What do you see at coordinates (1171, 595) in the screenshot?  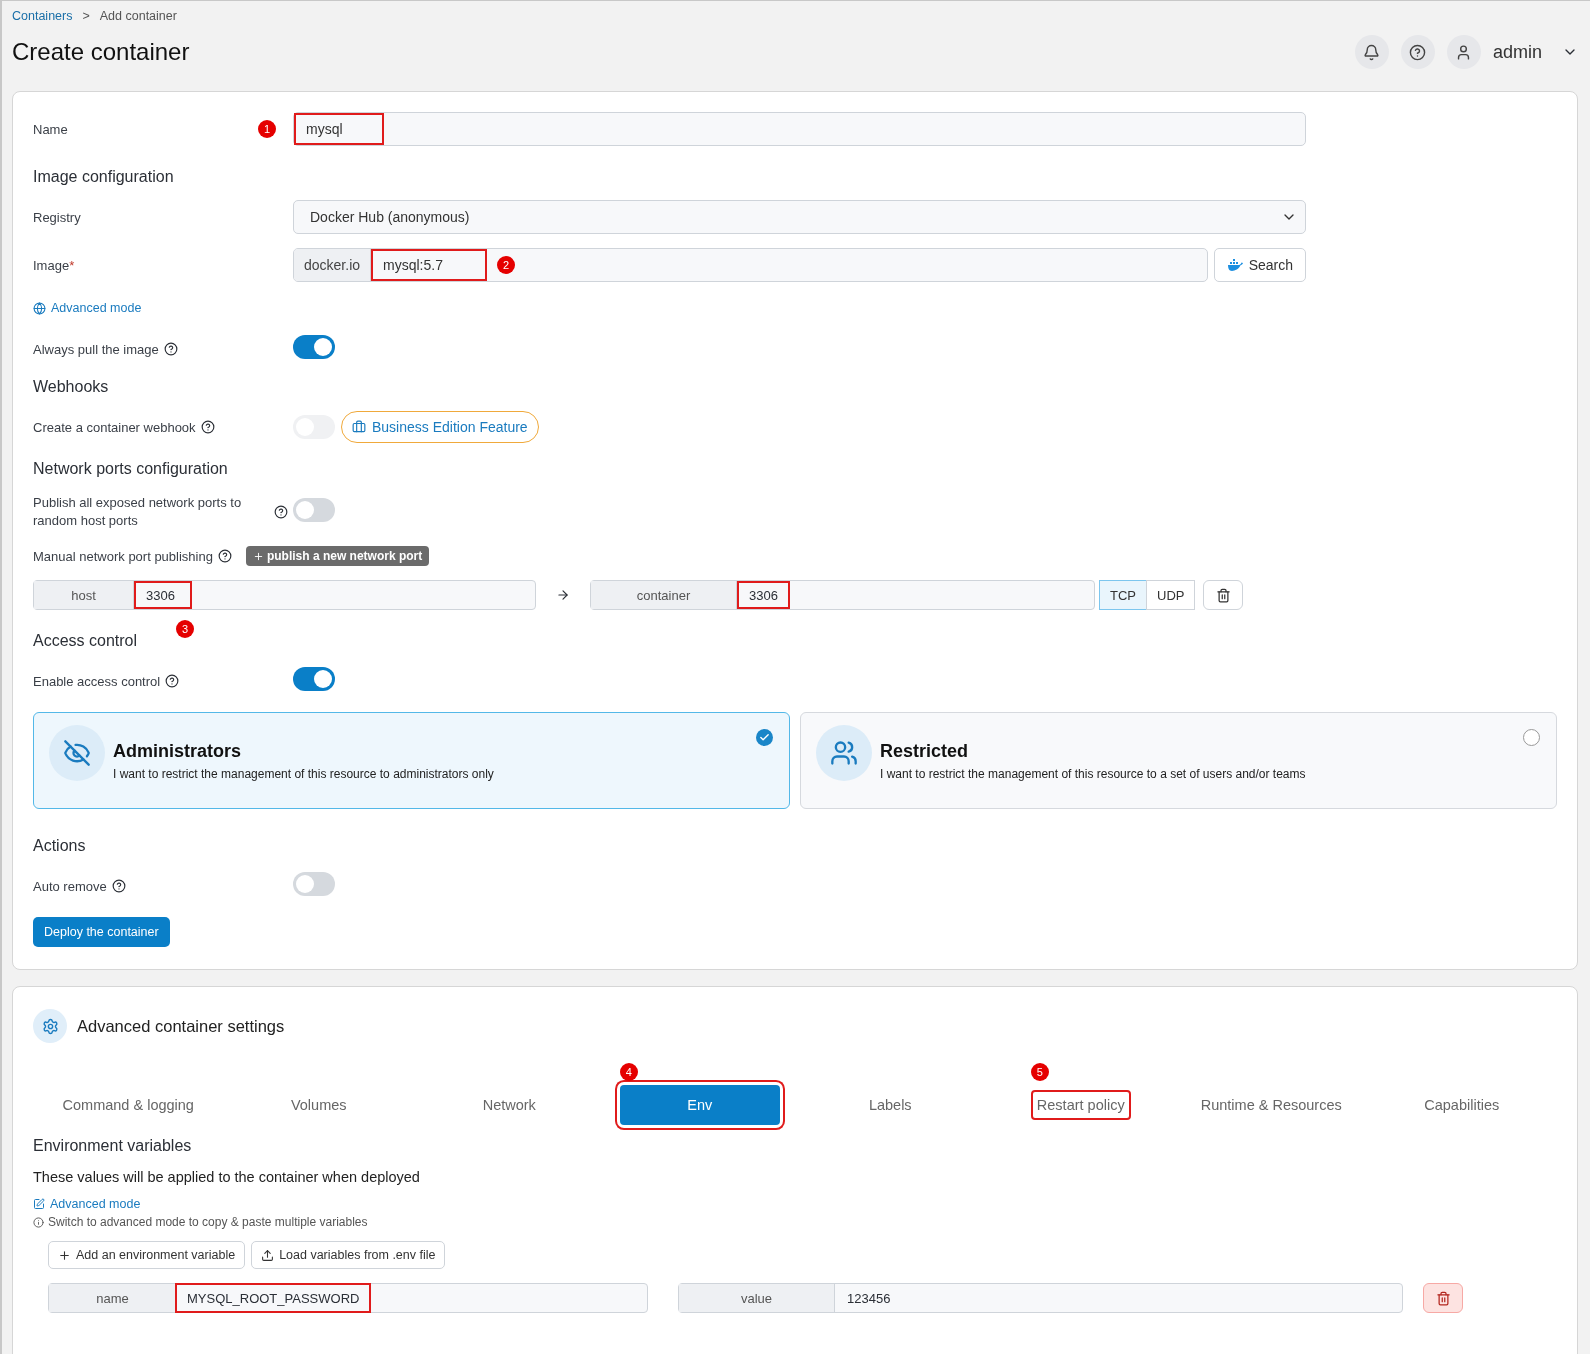 I see `protocol-toggle: UDP` at bounding box center [1171, 595].